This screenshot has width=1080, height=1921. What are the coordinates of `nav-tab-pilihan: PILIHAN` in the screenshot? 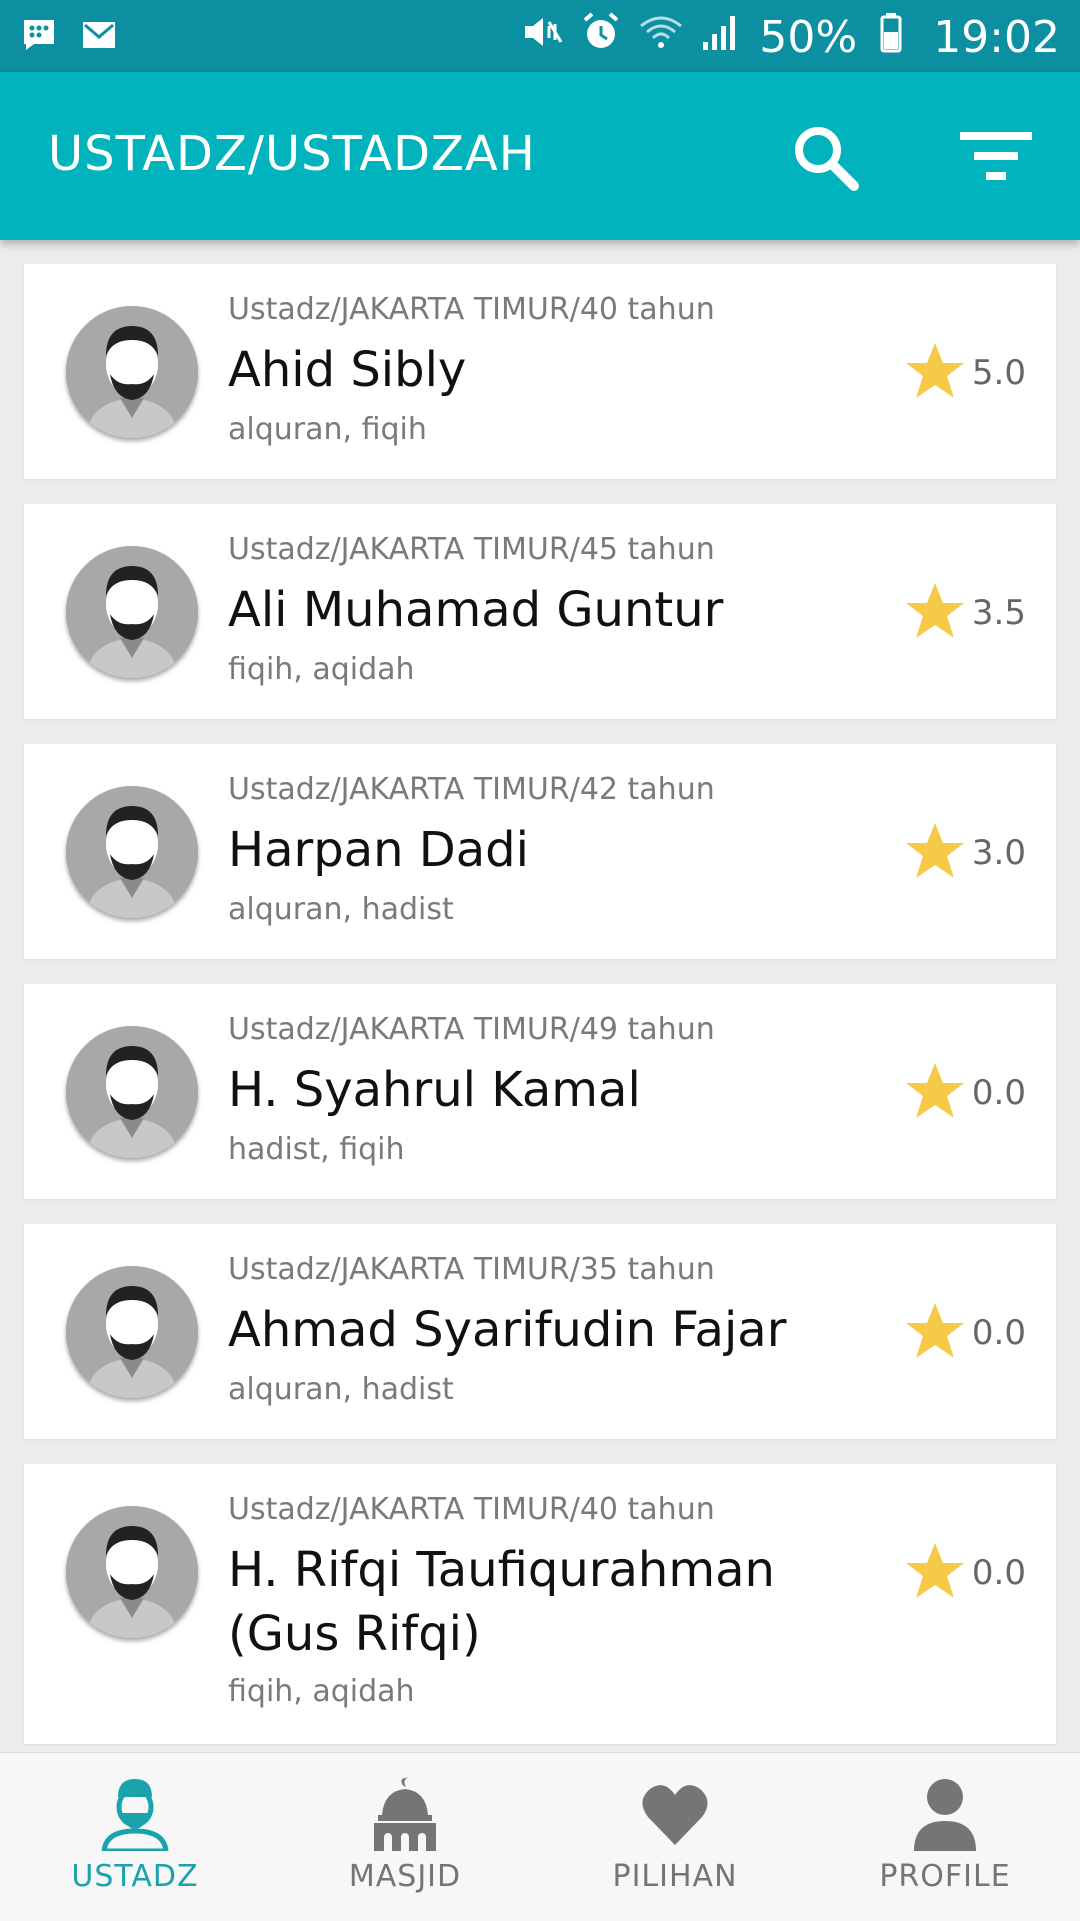 It's located at (675, 1837).